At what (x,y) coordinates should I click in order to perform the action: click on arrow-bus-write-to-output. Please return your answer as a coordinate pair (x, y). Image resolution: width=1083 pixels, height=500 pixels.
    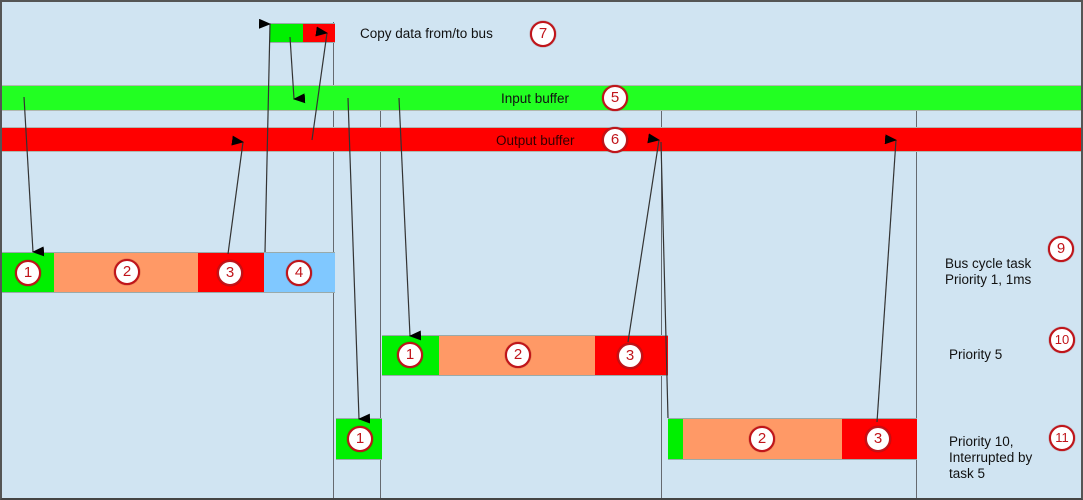
    Looking at the image, I should click on (235, 195).